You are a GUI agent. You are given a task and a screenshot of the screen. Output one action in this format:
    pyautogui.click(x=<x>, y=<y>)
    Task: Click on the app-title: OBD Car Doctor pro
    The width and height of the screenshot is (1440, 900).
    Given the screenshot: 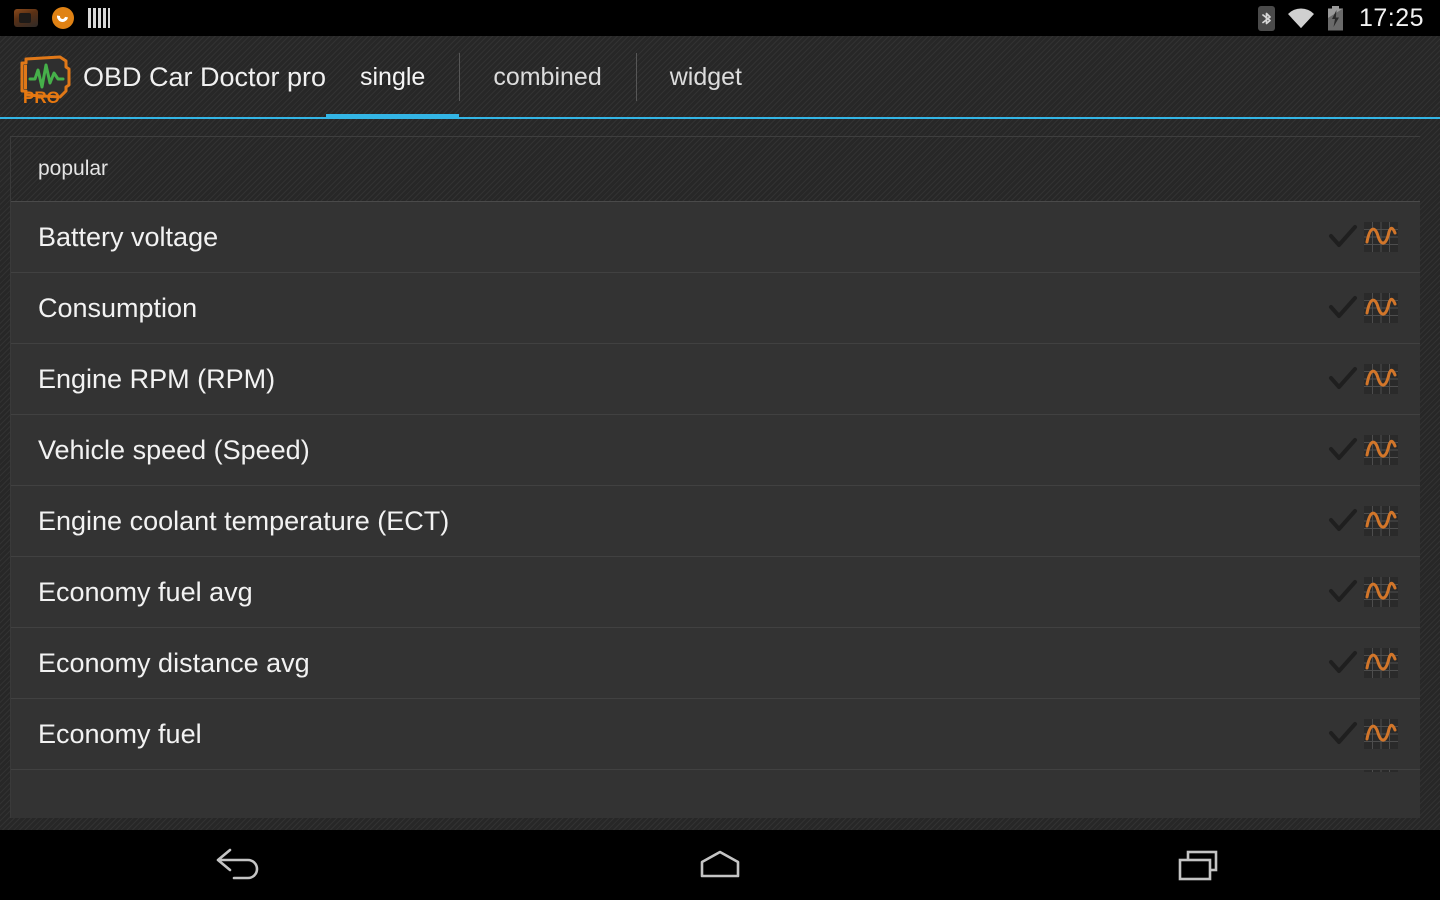 What is the action you would take?
    pyautogui.click(x=205, y=76)
    